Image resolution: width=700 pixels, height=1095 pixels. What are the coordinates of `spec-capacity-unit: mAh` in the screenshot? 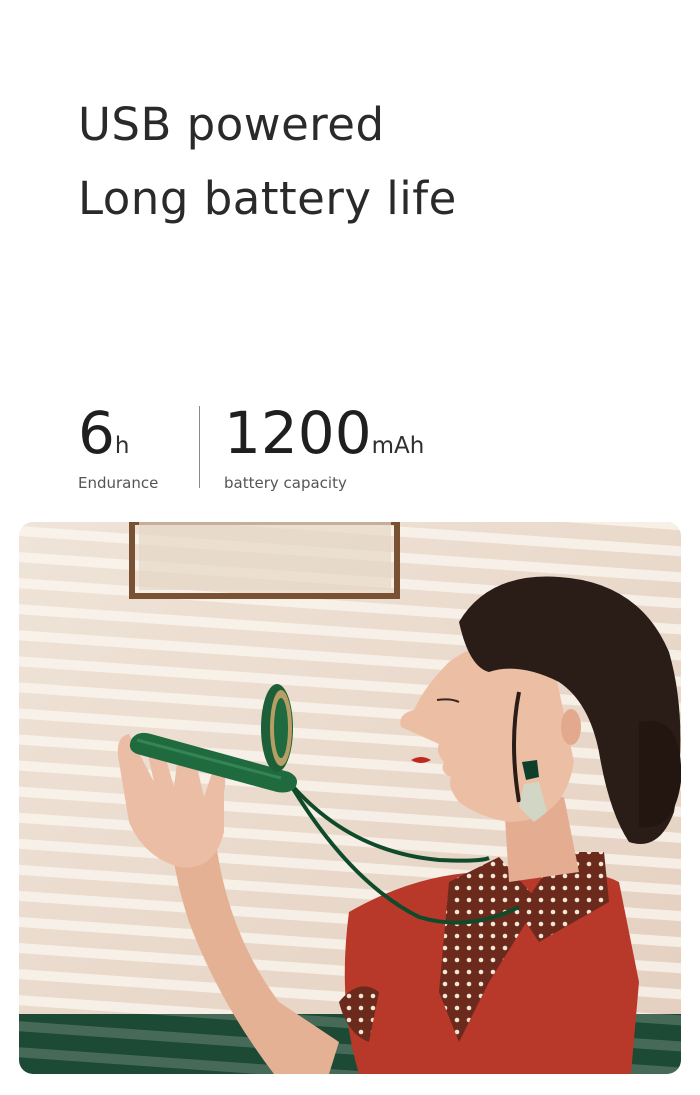 It's located at (398, 446).